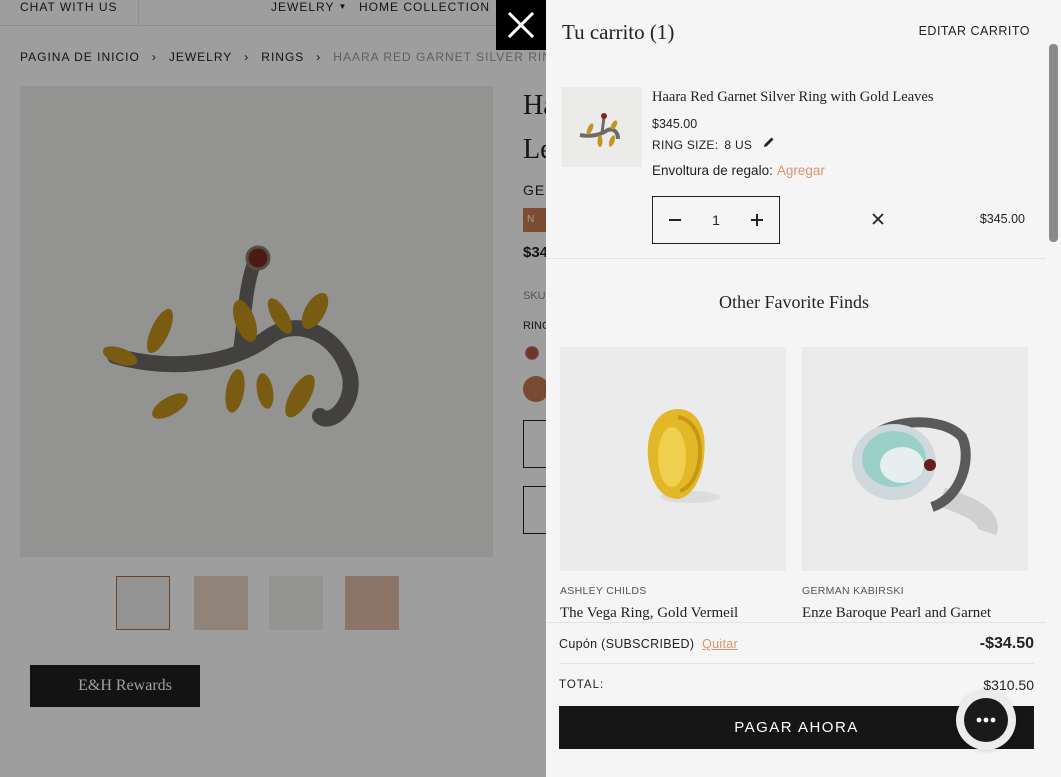 The width and height of the screenshot is (1061, 777). Describe the element at coordinates (796, 31) in the screenshot. I see `cart-header: Tu carrito (1) EDITAR CARRITO` at that location.